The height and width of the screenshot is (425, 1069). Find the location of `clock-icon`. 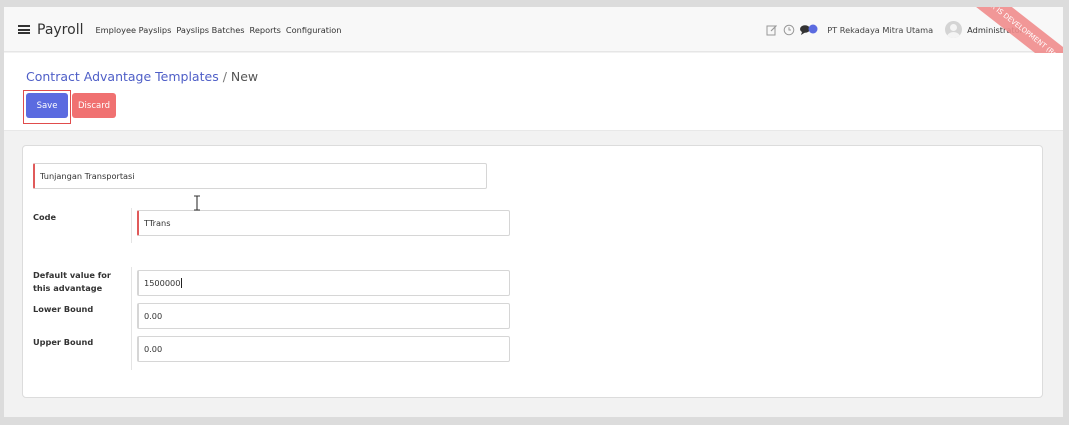

clock-icon is located at coordinates (789, 30).